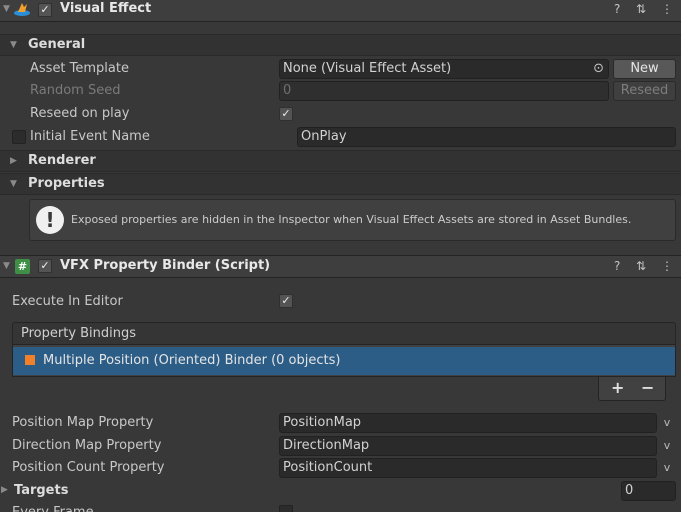  Describe the element at coordinates (80, 113) in the screenshot. I see `reseed-on-play-label: Reseed on play` at that location.